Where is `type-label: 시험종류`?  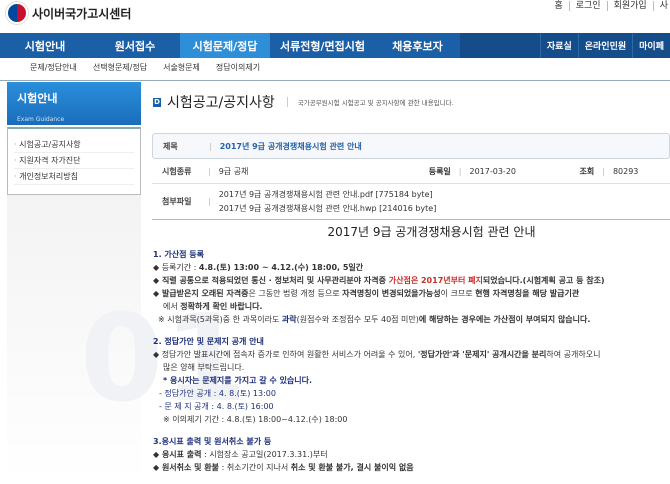 type-label: 시험종류 is located at coordinates (177, 171).